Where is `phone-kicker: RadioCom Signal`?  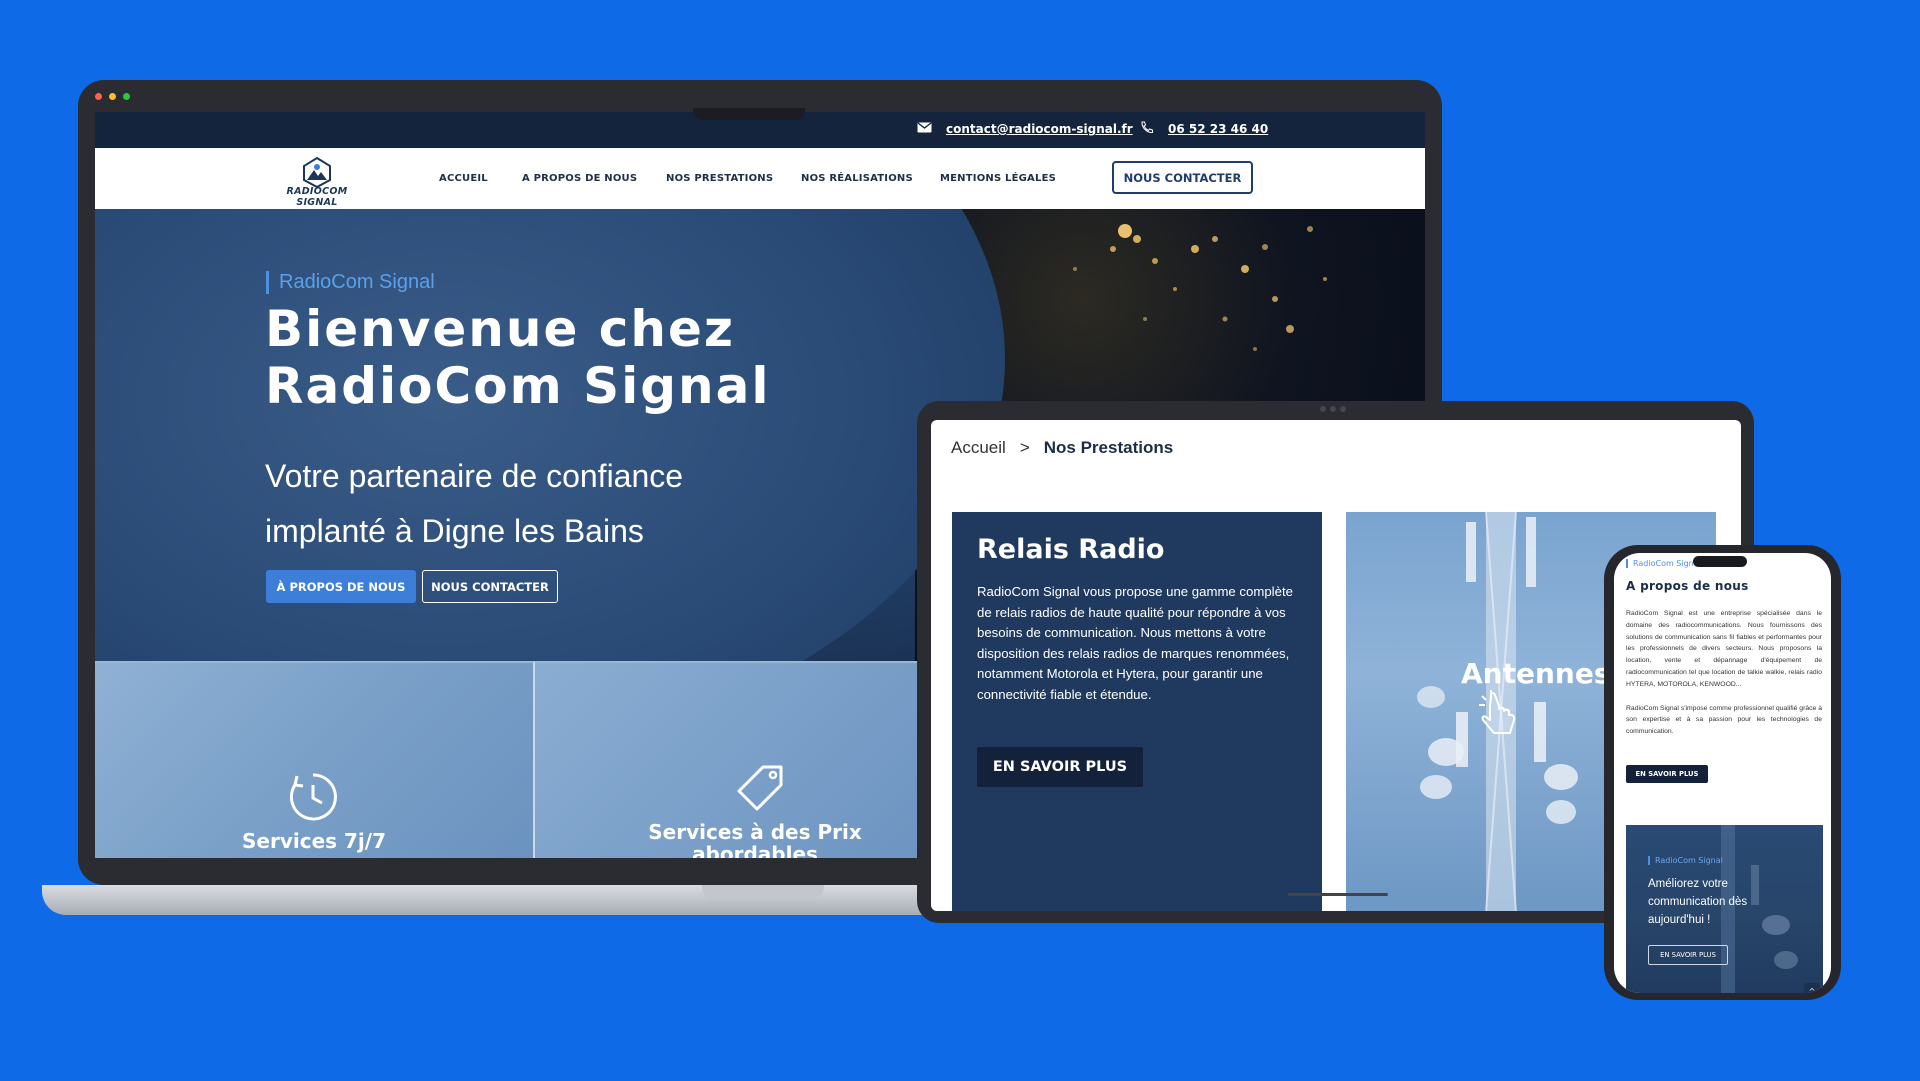
phone-kicker: RadioCom Signal is located at coordinates (1663, 563).